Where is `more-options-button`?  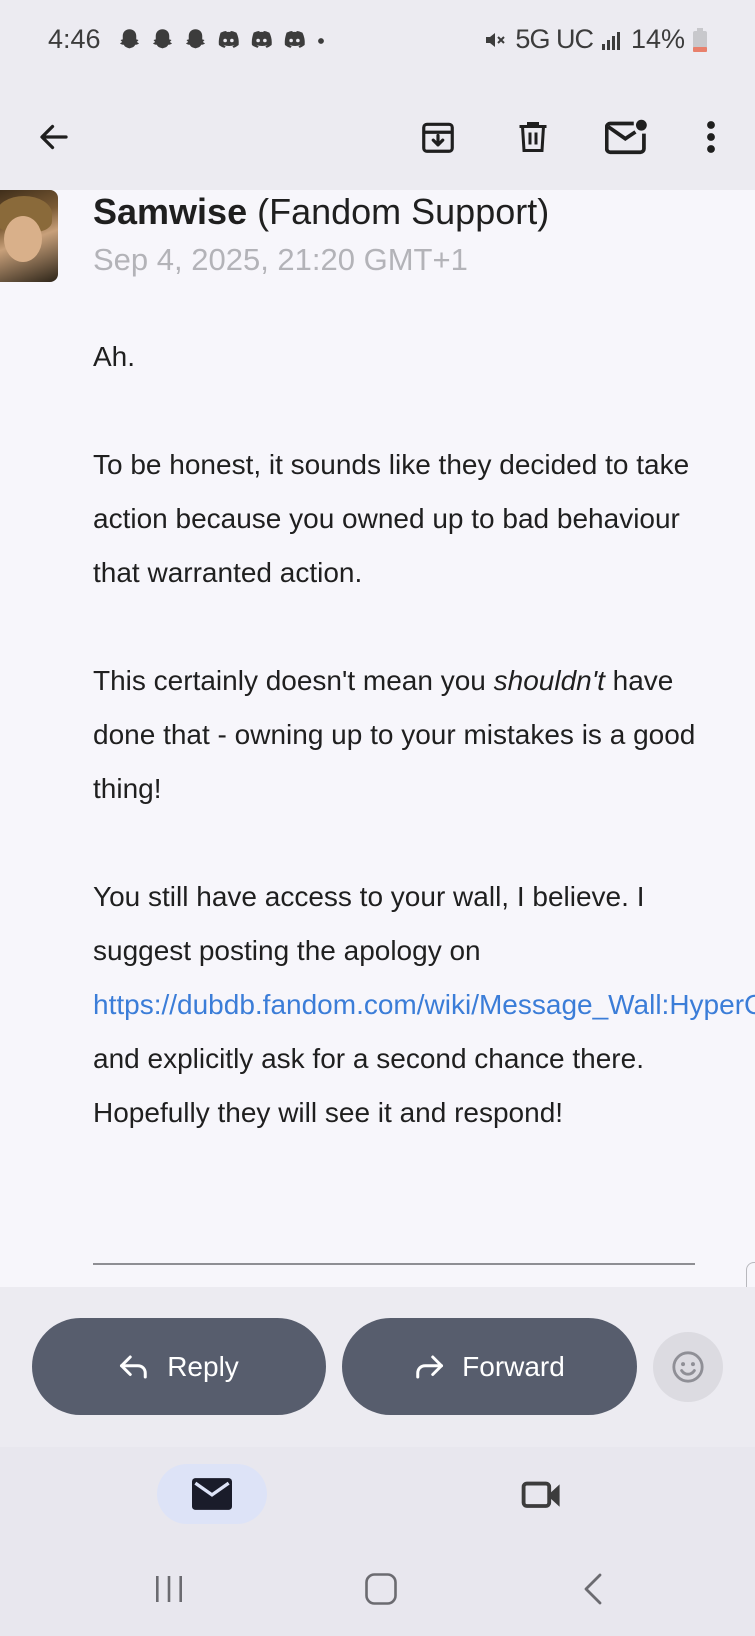
more-options-button is located at coordinates (711, 137).